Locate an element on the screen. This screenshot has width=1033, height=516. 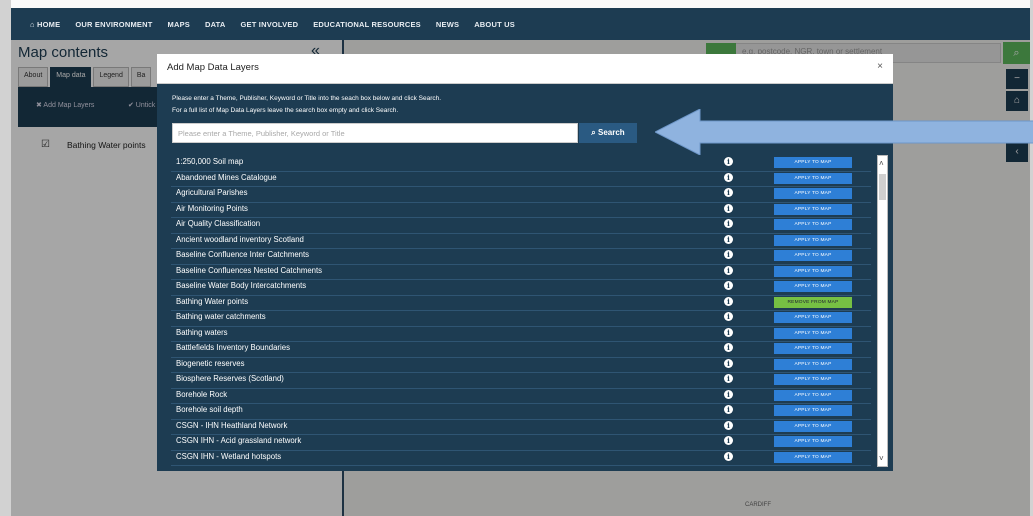
nav-get-involved: GET INVOLVED is located at coordinates (270, 24).